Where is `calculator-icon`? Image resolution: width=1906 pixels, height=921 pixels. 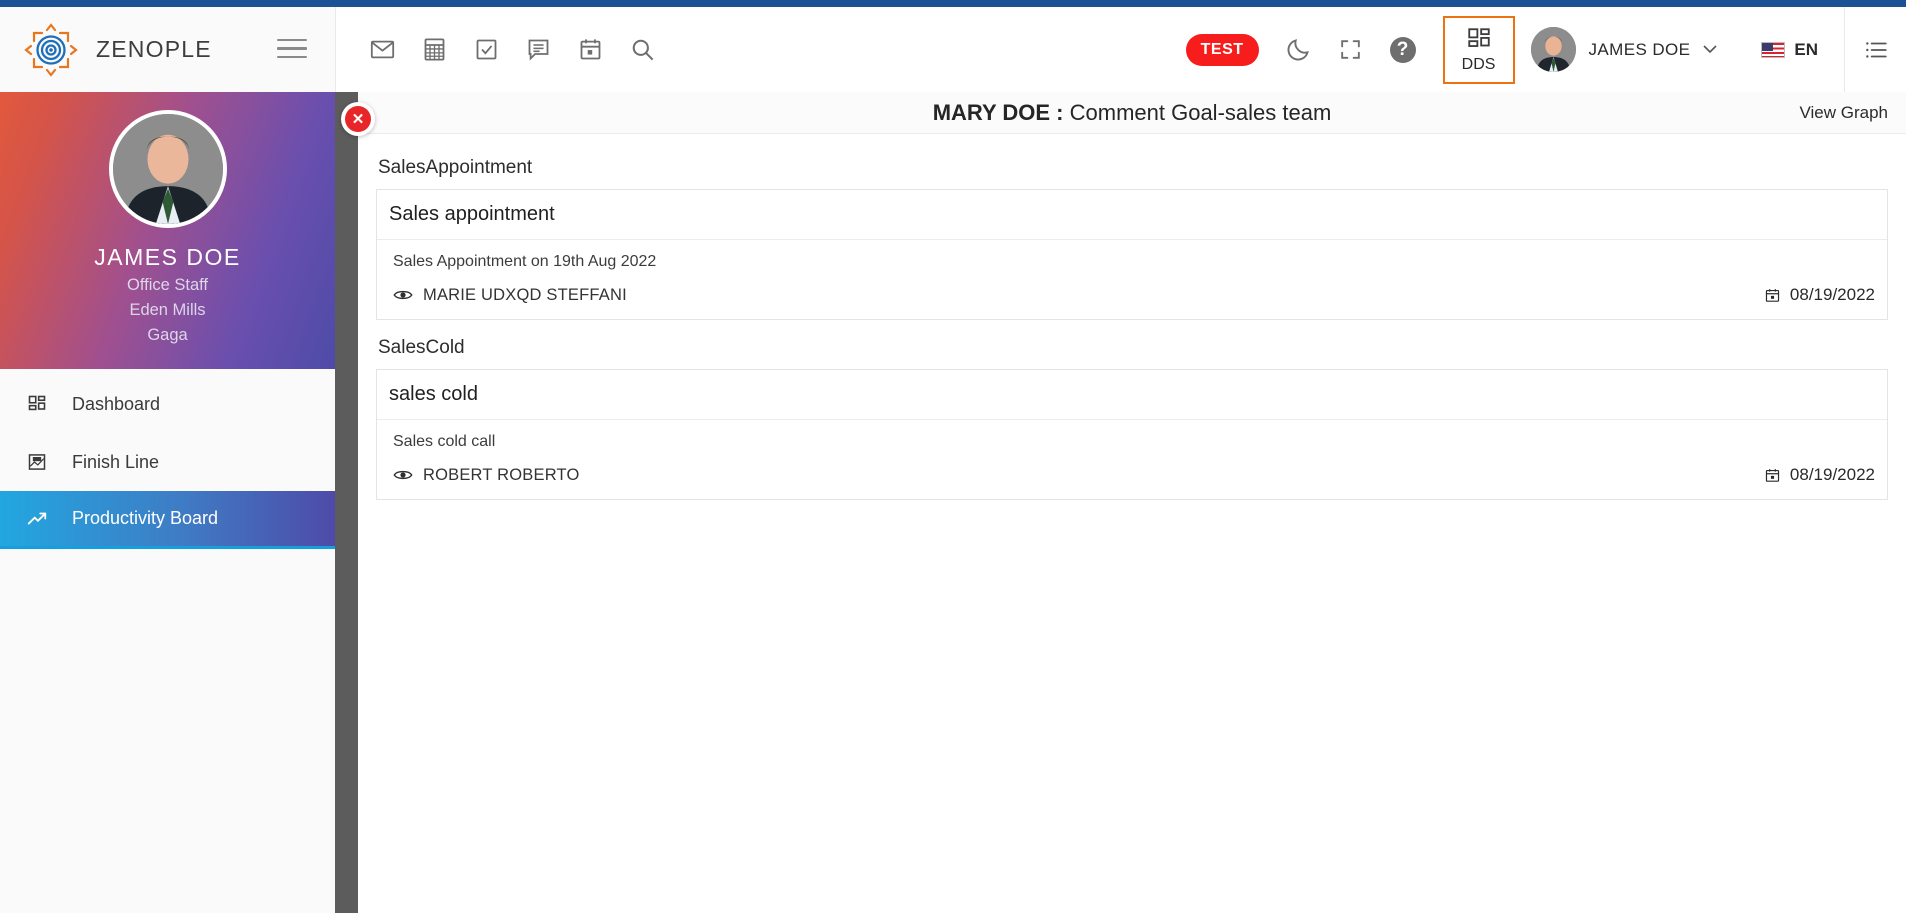 calculator-icon is located at coordinates (434, 50).